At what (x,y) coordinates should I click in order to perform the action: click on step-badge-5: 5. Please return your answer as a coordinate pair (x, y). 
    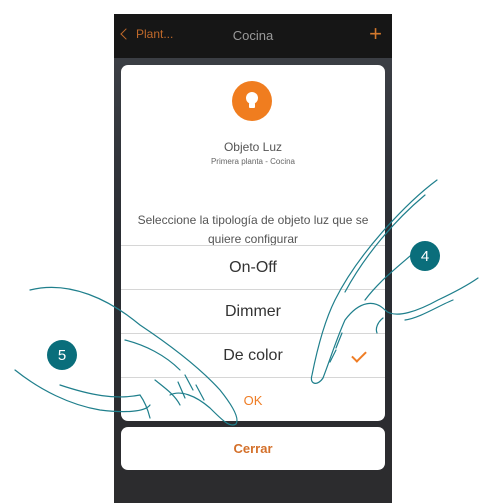
    Looking at the image, I should click on (62, 355).